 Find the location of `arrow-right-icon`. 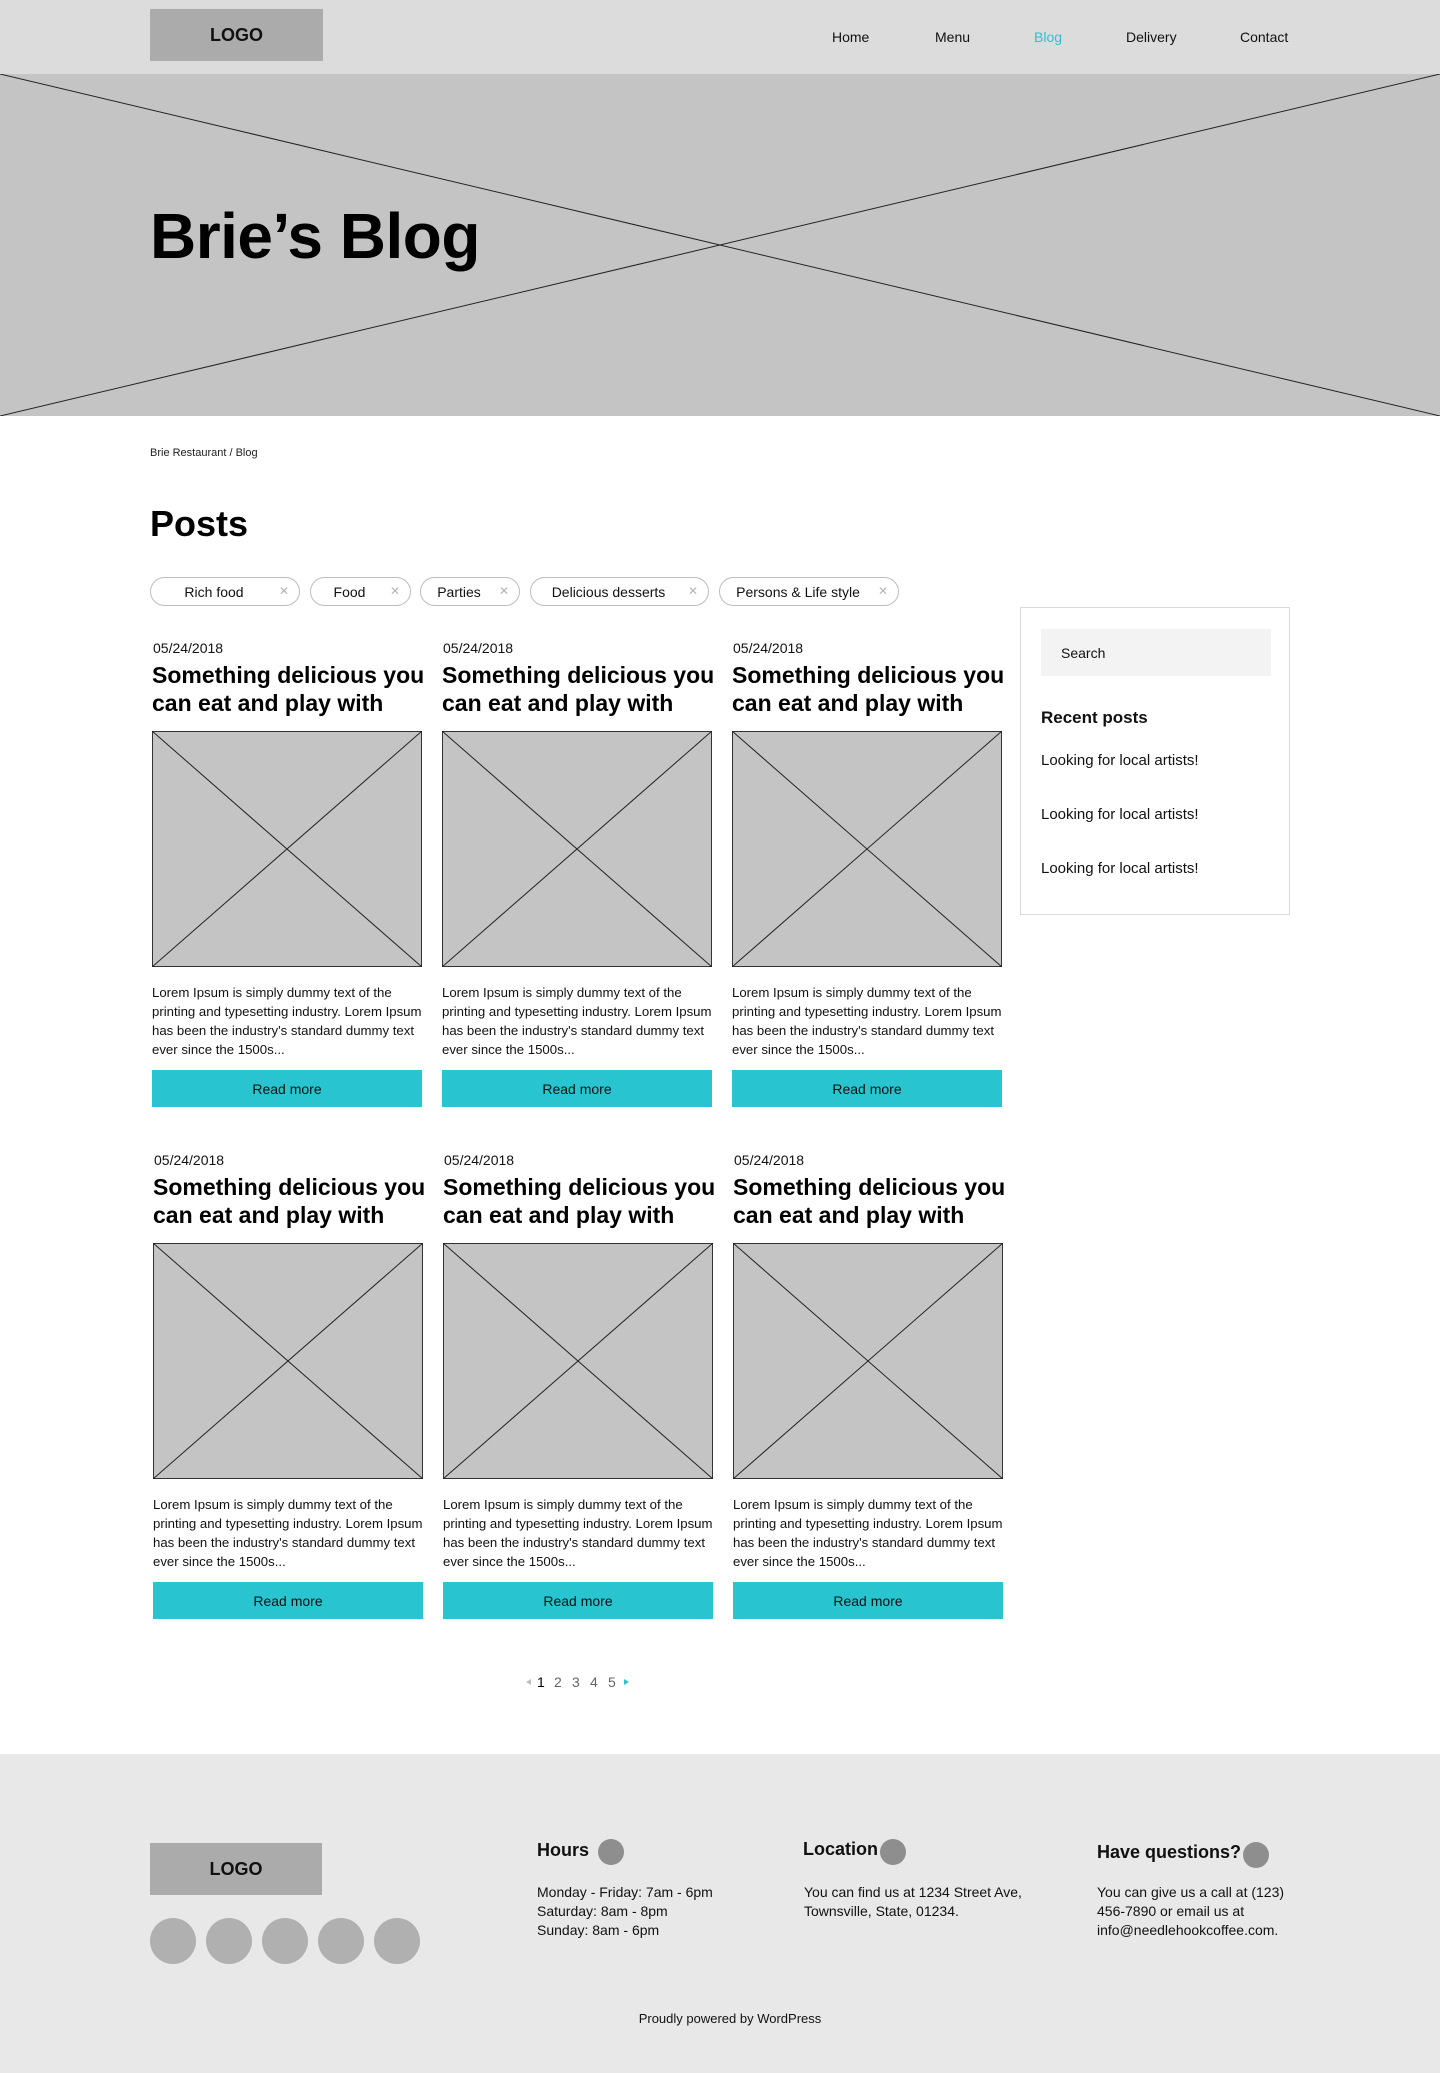

arrow-right-icon is located at coordinates (626, 1682).